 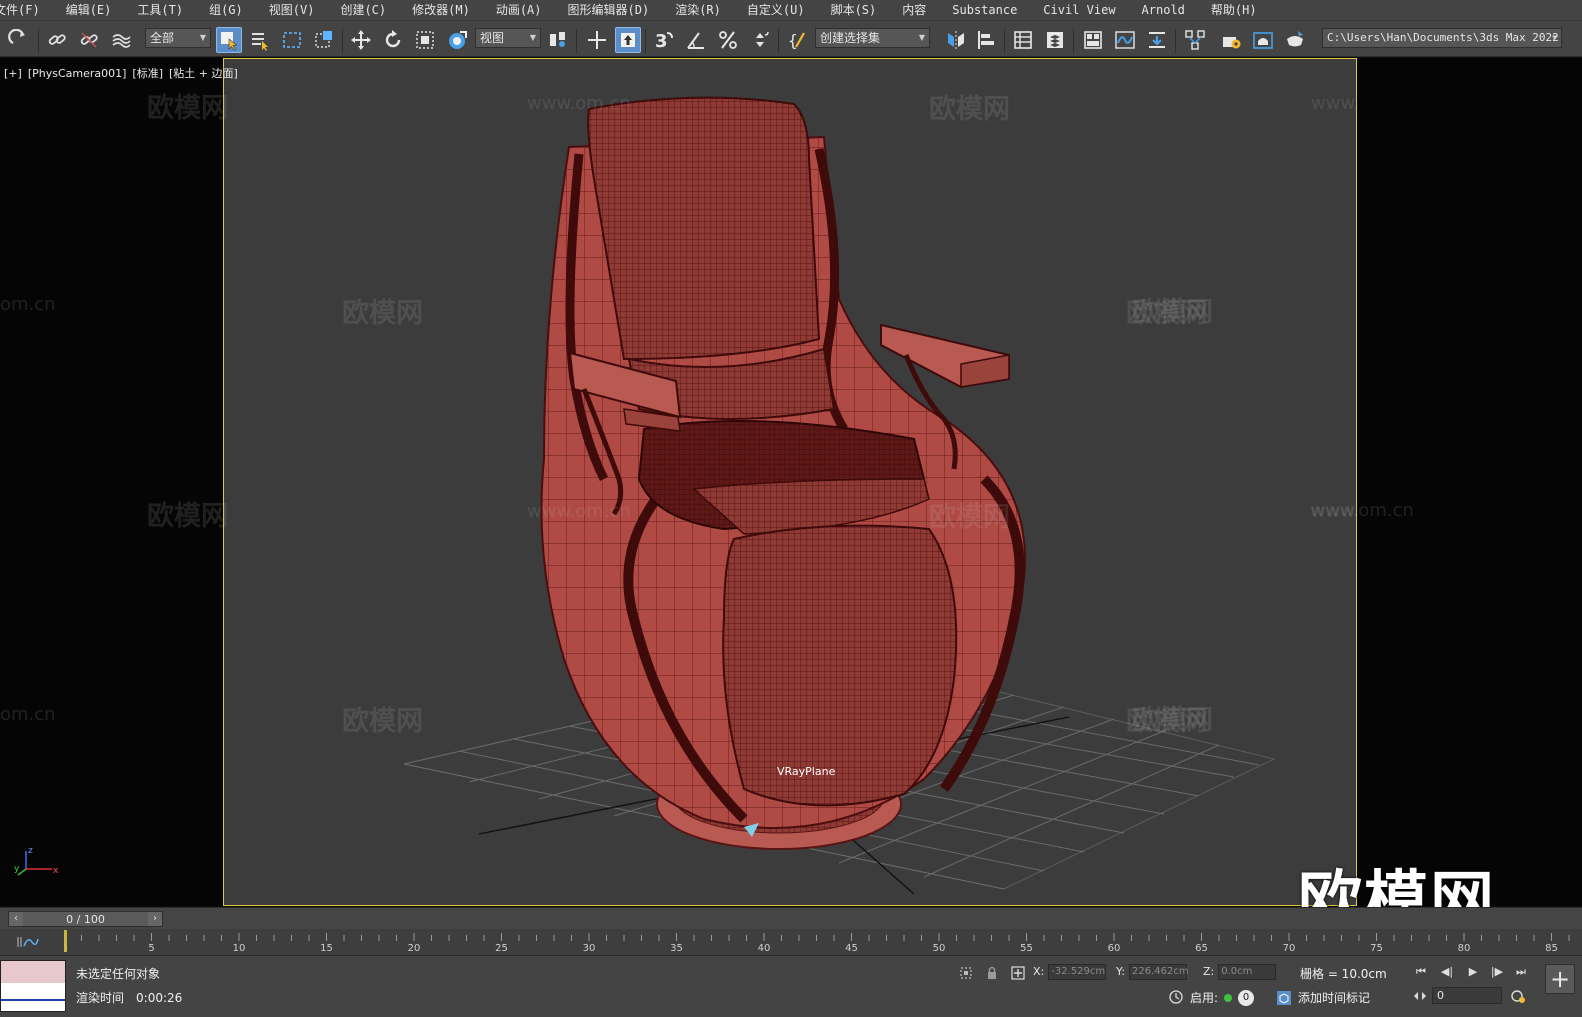 I want to click on mirror-icon, so click(x=956, y=40).